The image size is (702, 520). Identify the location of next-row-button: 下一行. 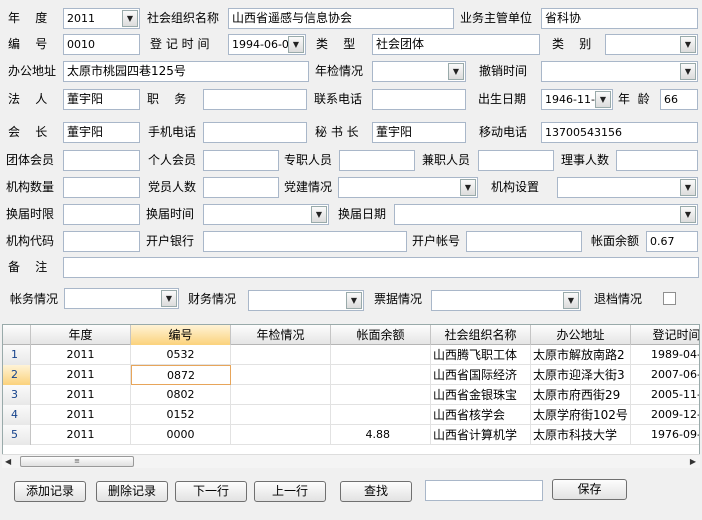
(211, 491).